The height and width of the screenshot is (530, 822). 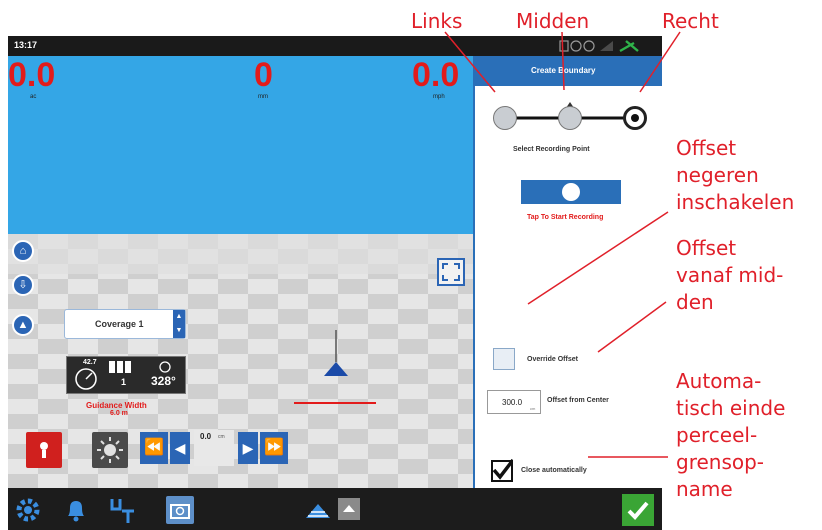 I want to click on recording-point-center, so click(x=570, y=118).